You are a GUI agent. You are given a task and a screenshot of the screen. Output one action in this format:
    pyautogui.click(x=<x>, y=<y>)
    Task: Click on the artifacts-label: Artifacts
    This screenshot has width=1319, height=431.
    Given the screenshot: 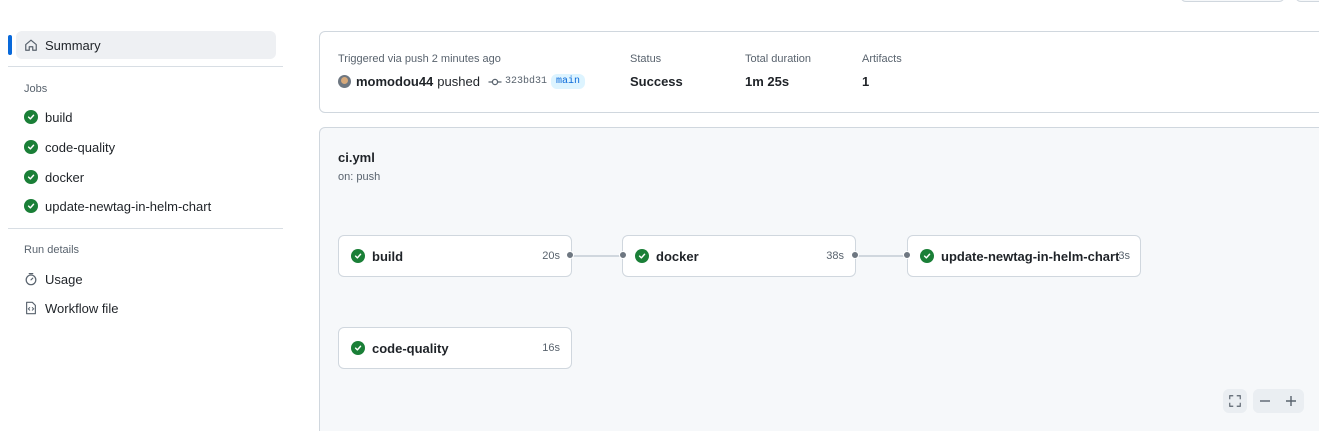 What is the action you would take?
    pyautogui.click(x=882, y=59)
    